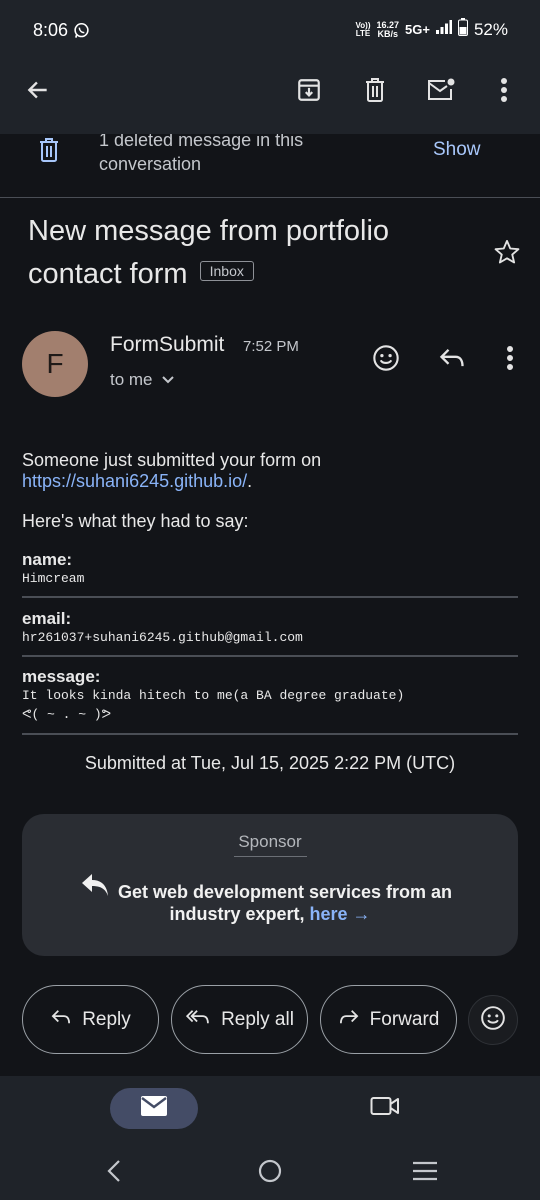 The image size is (540, 1200). Describe the element at coordinates (363, 29) in the screenshot. I see `volte-indicator: Vo)) LTE` at that location.